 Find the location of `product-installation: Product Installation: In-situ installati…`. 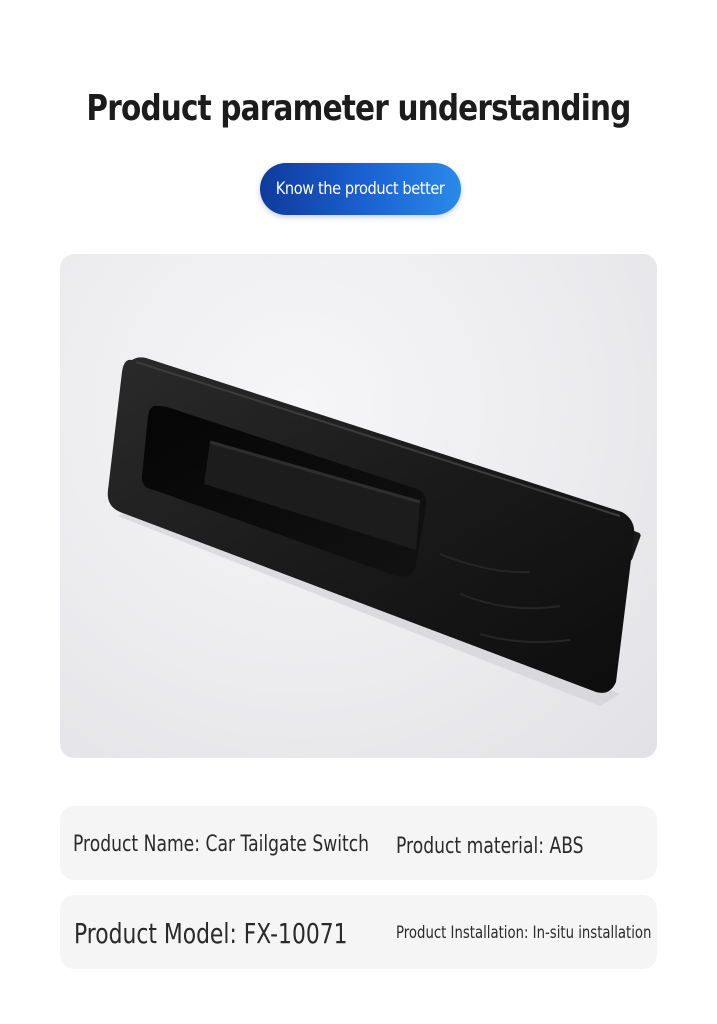

product-installation: Product Installation: In-situ installati… is located at coordinates (524, 933).